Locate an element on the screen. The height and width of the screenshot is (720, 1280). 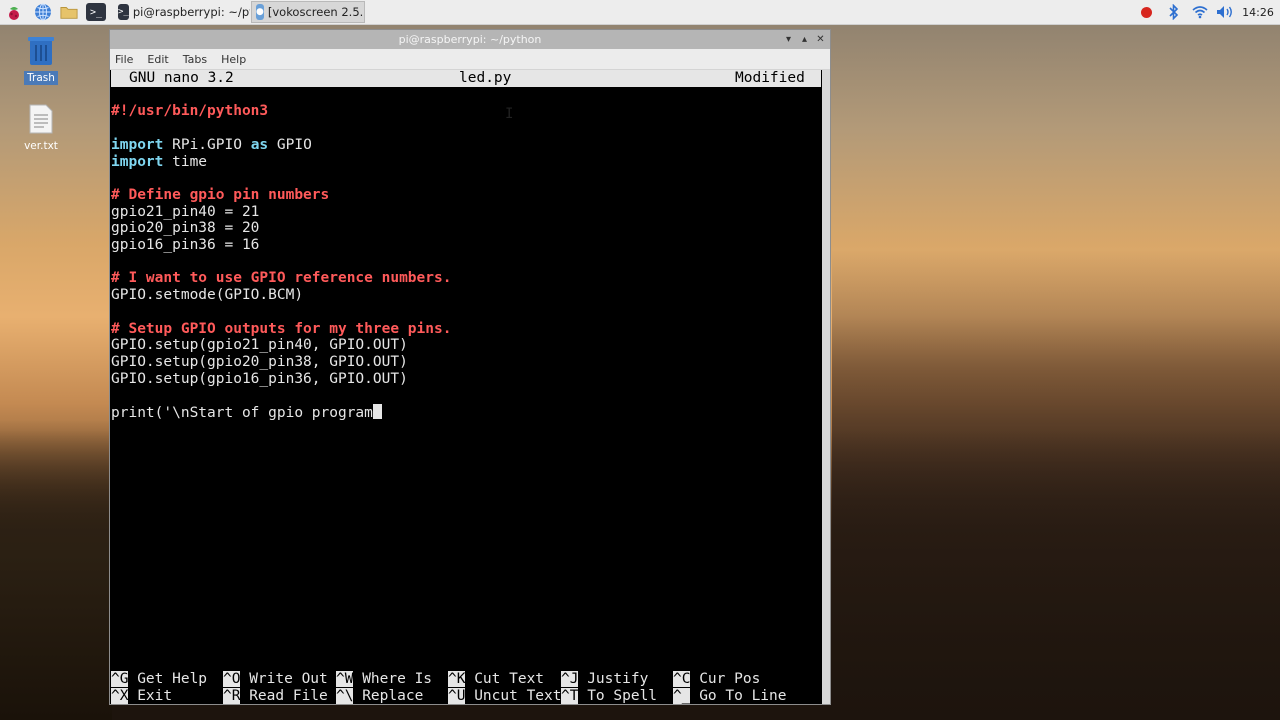
keyword-token: as is located at coordinates (259, 144).